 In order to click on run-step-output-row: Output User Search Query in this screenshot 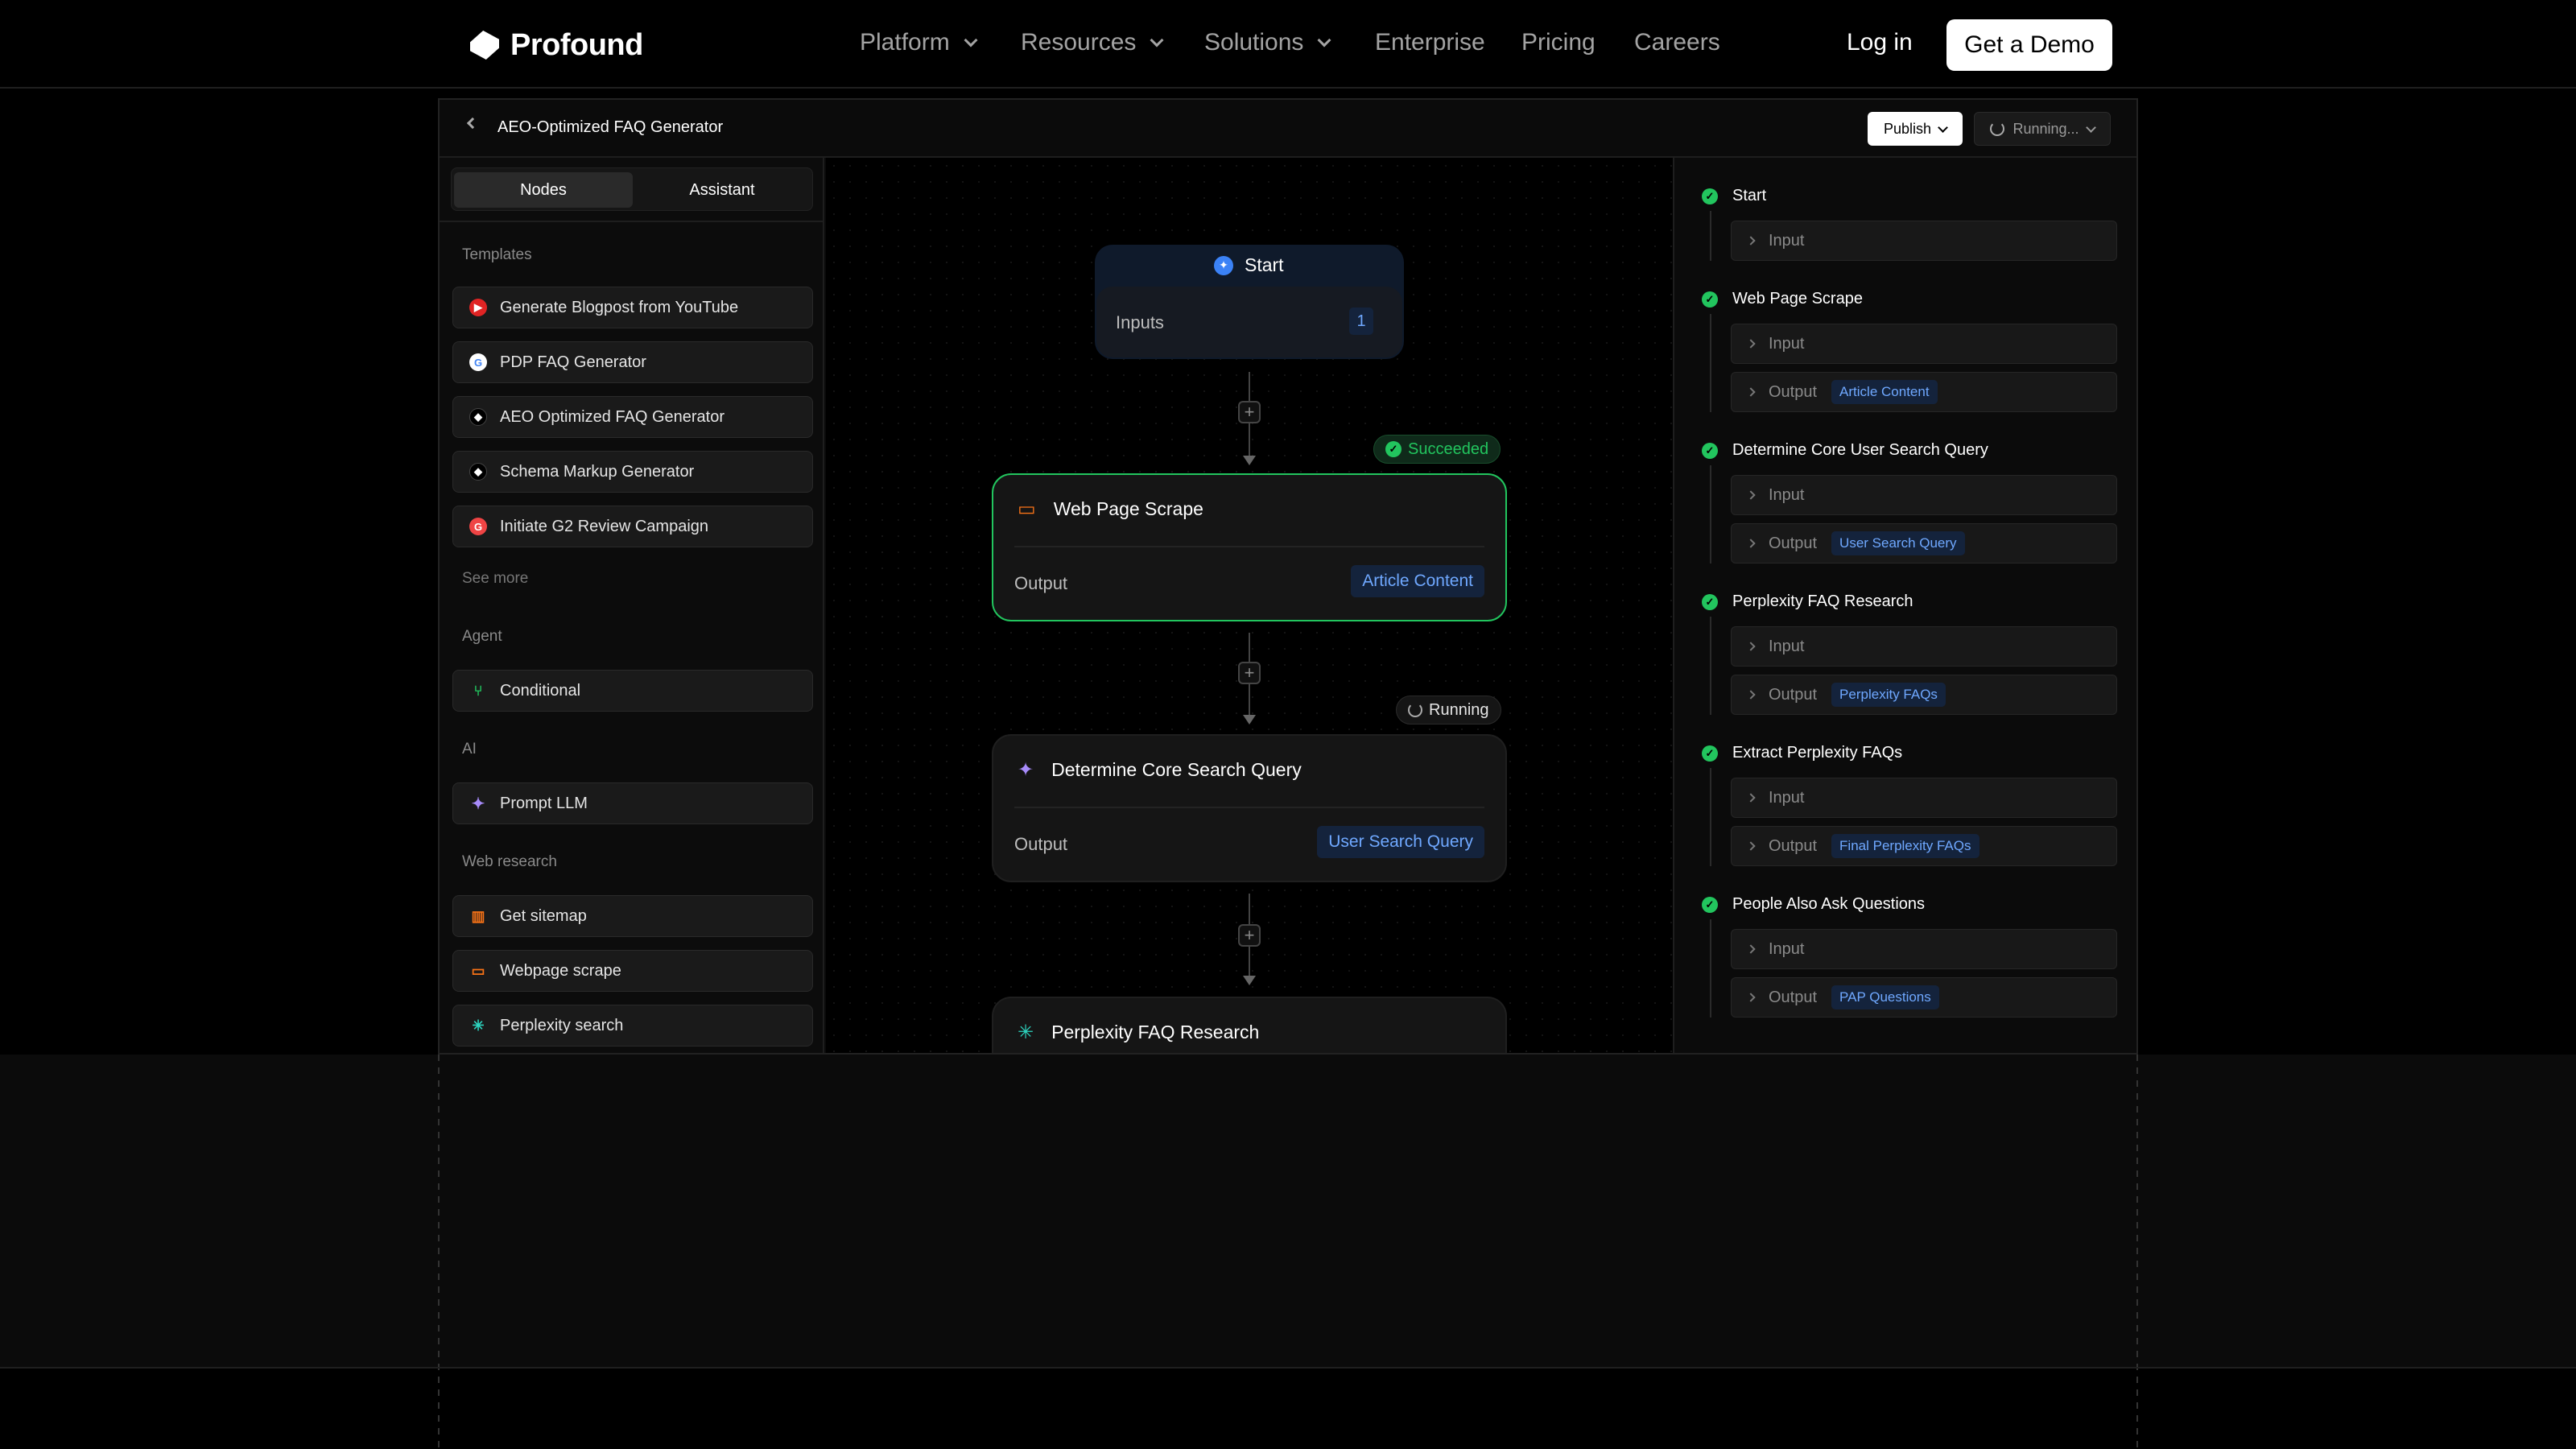, I will do `click(1924, 543)`.